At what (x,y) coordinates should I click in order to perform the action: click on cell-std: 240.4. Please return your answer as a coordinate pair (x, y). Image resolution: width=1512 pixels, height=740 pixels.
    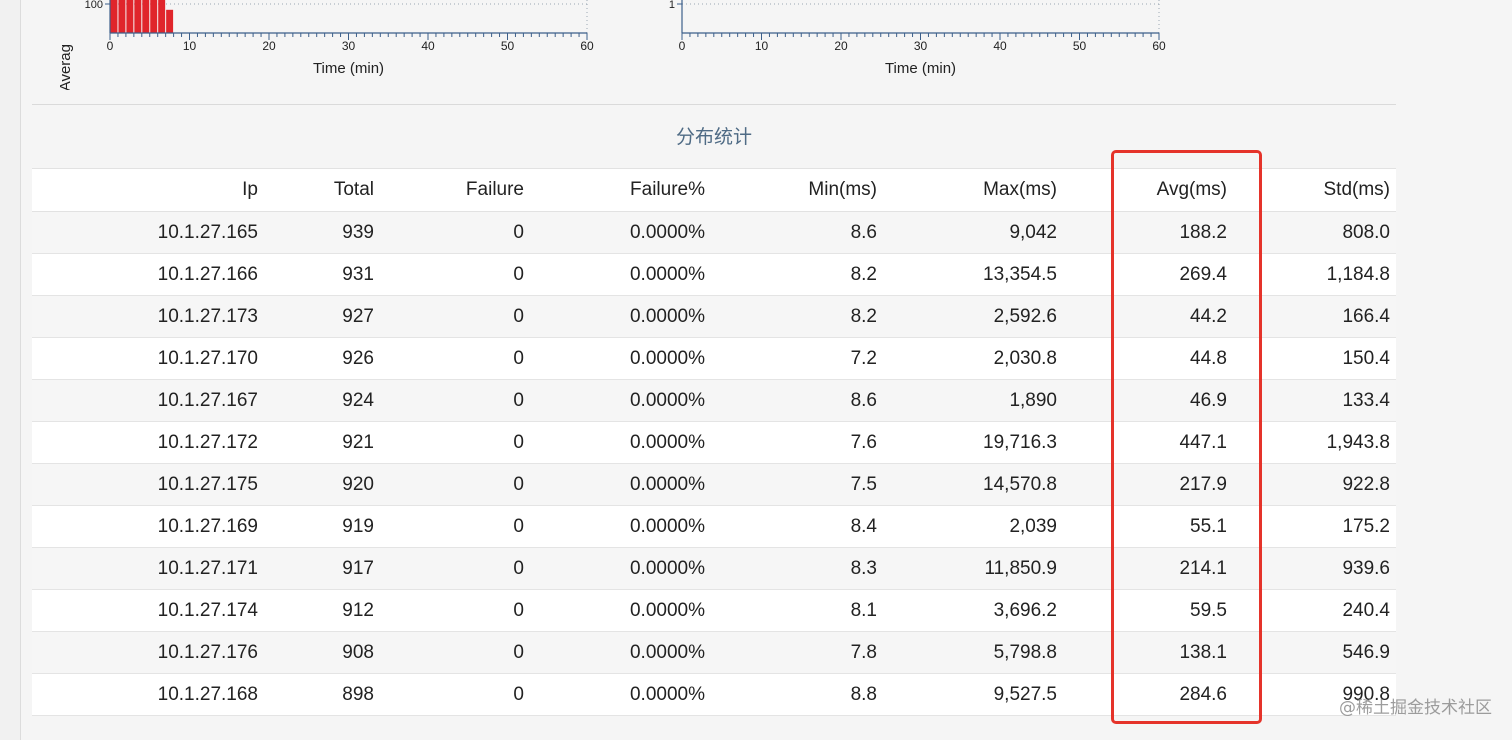
    Looking at the image, I should click on (1314, 610).